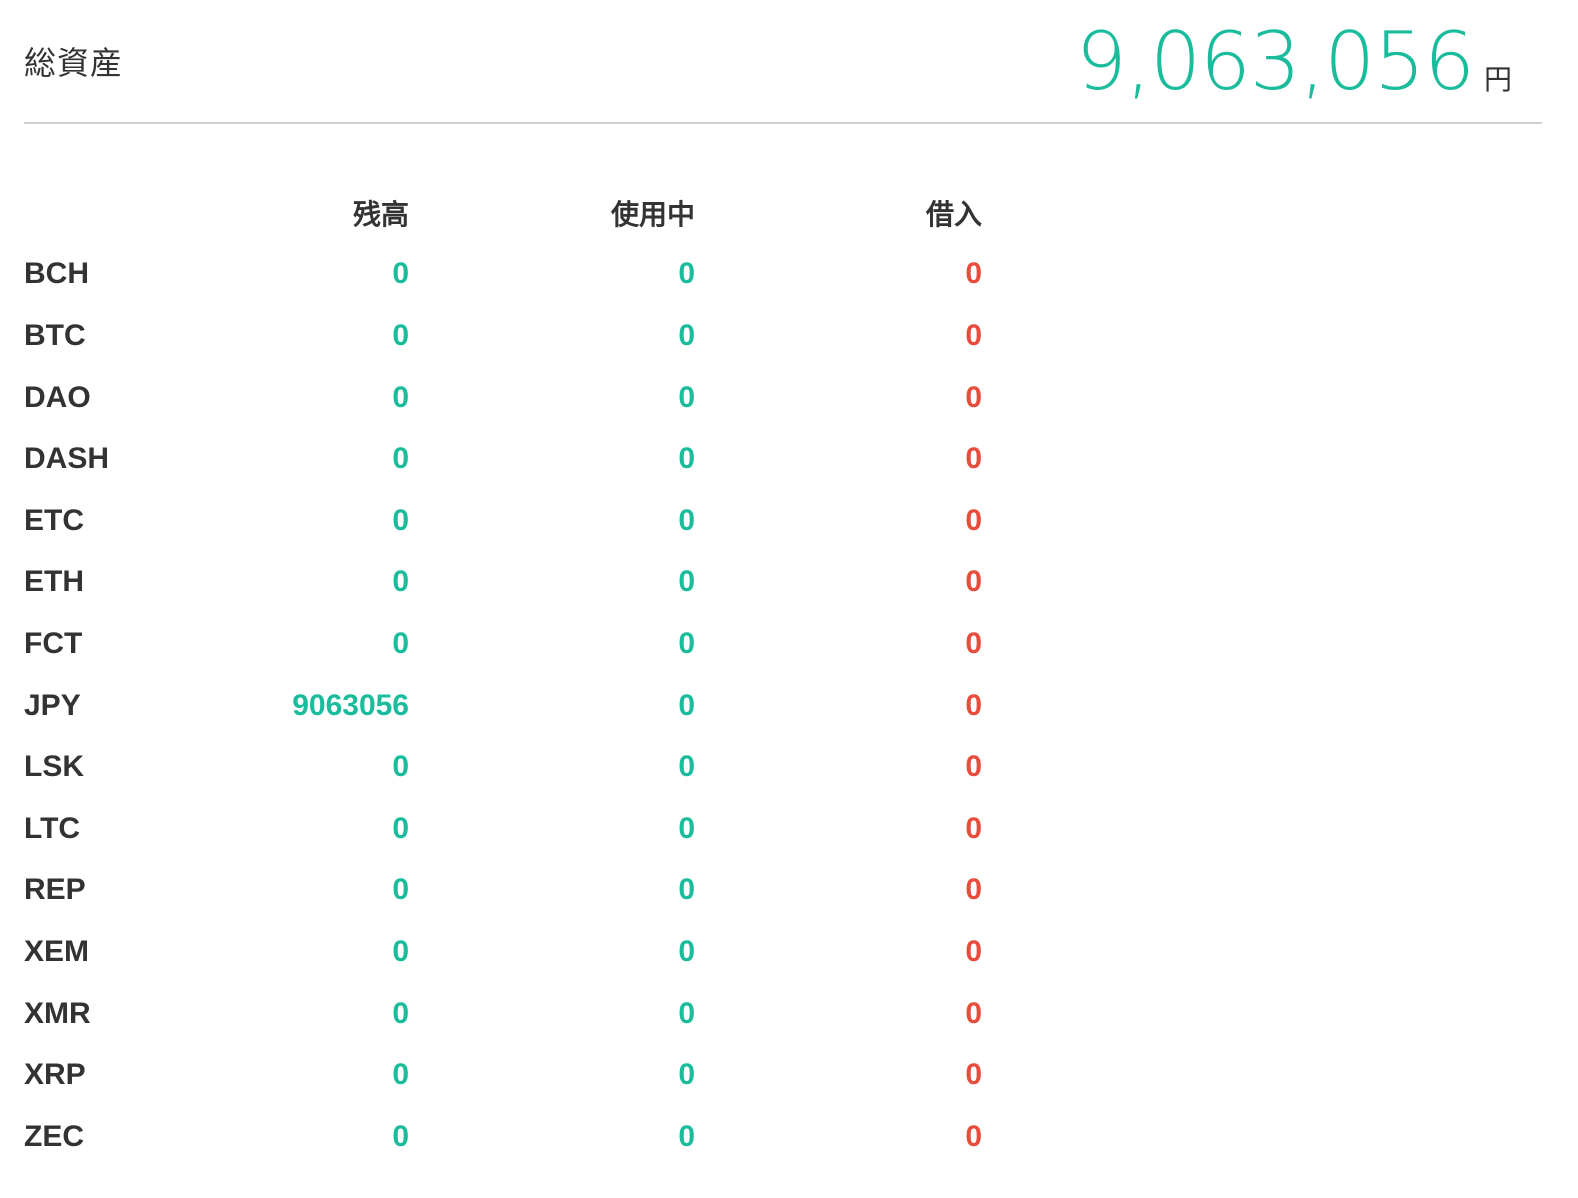  I want to click on total-assets-value: 9,063,056, so click(1275, 61).